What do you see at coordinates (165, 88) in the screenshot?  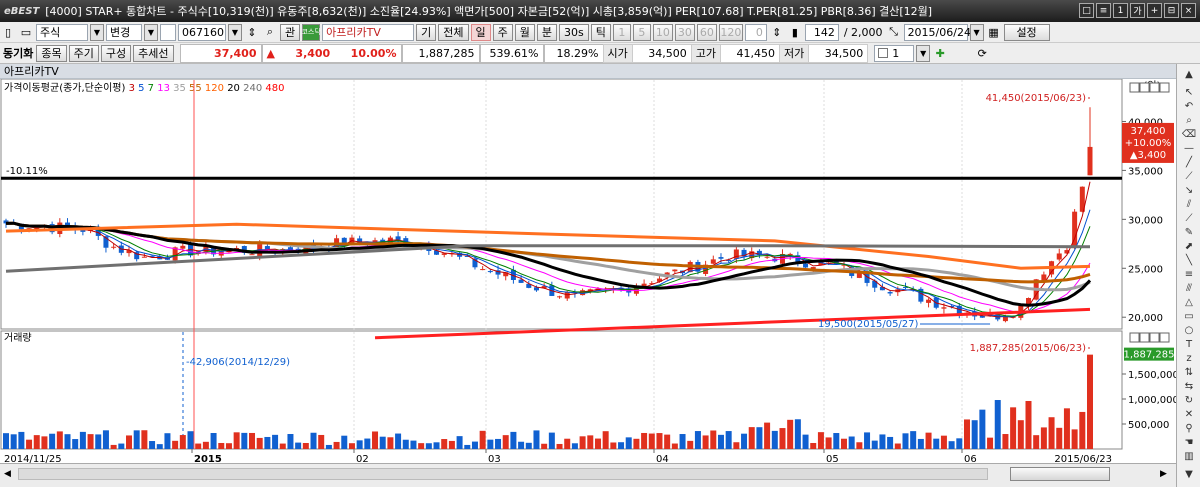 I see `ma-period-label: 13` at bounding box center [165, 88].